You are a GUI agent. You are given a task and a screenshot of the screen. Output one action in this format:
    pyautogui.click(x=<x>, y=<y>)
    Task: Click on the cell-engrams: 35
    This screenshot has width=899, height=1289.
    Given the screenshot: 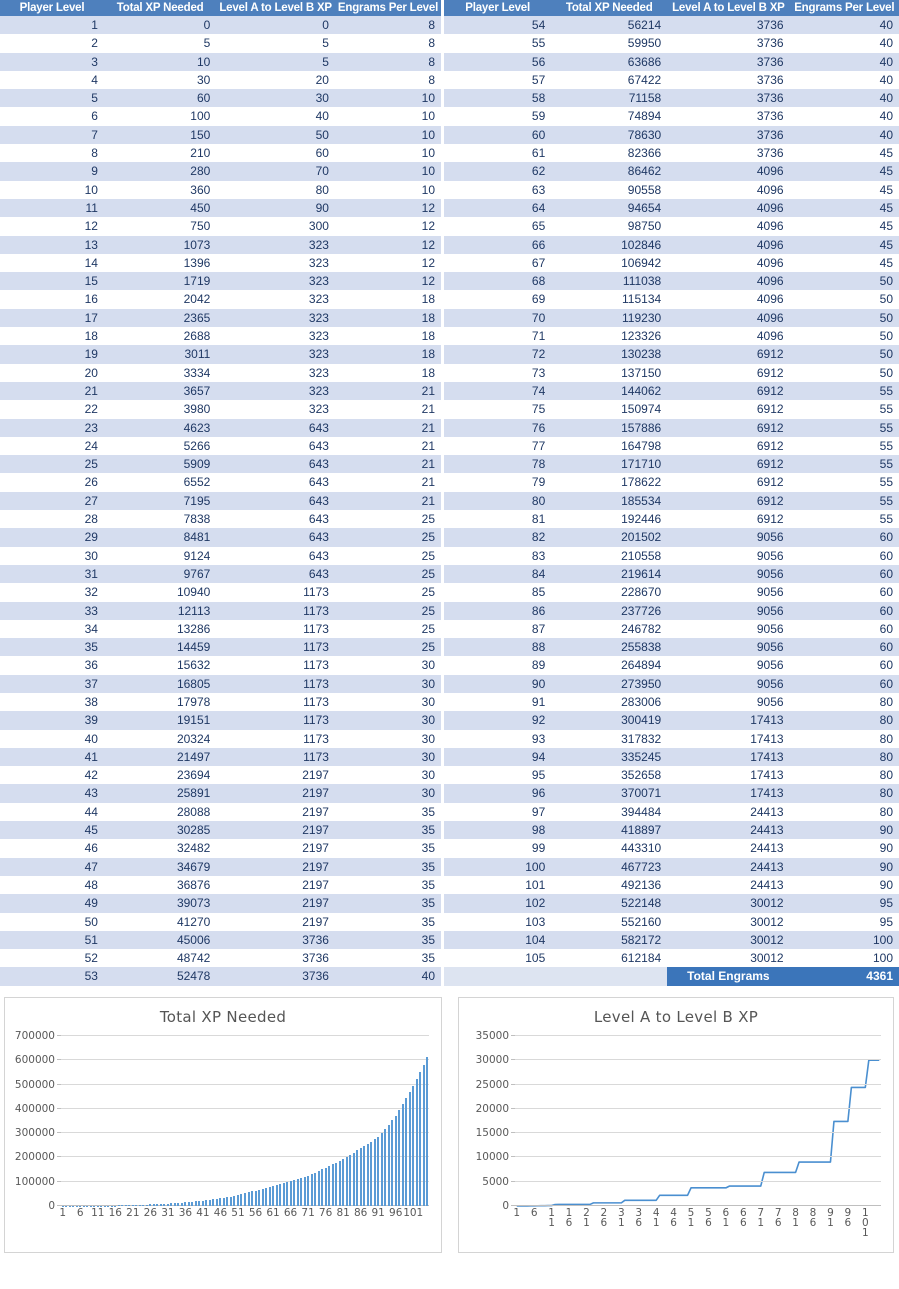 What is the action you would take?
    pyautogui.click(x=387, y=866)
    